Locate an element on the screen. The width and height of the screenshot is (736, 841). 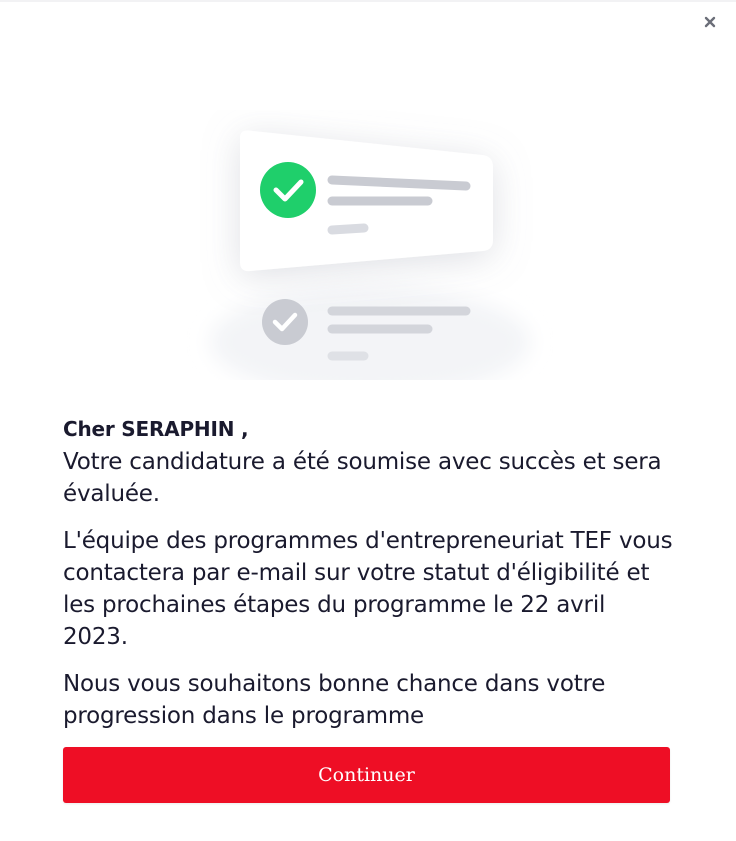
greeting: Cher SERAPHIN , is located at coordinates (156, 429).